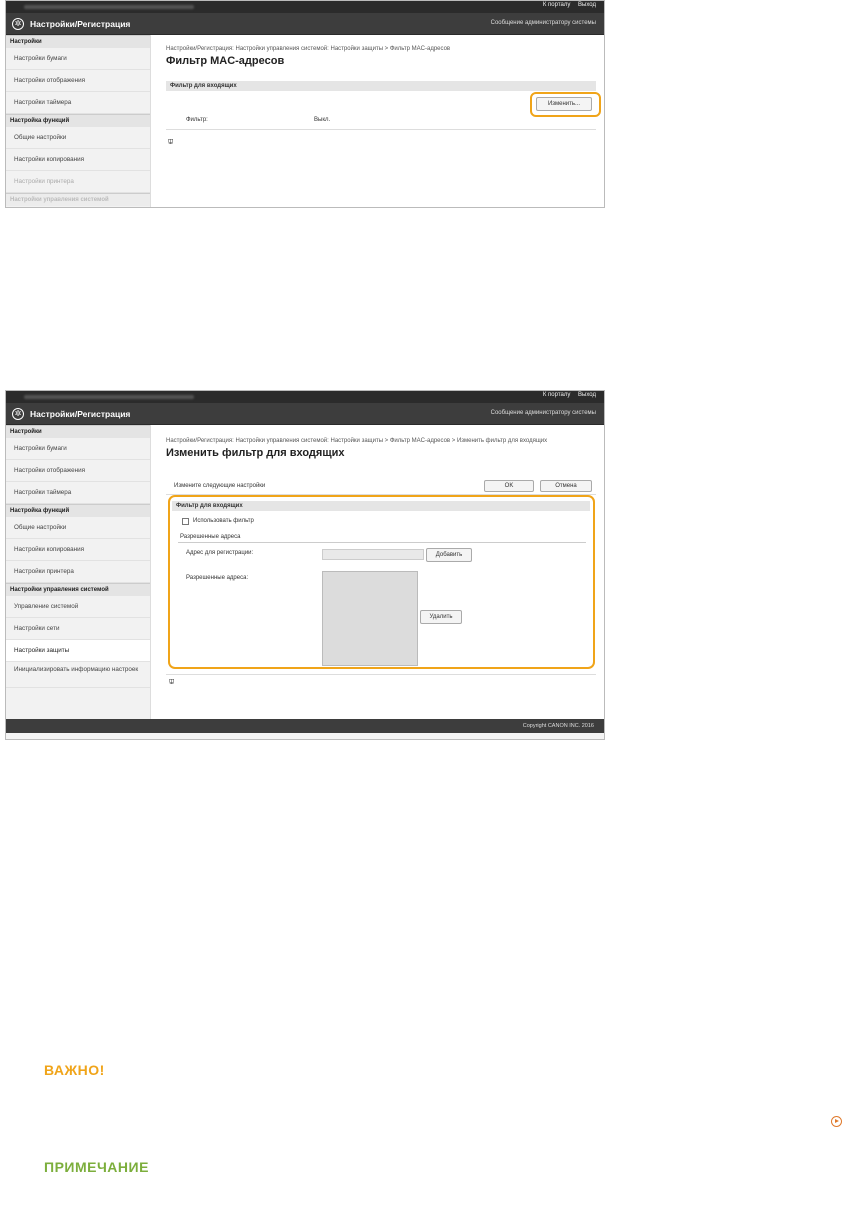 This screenshot has height=1208, width=850. What do you see at coordinates (78, 629) in the screenshot?
I see `sidebar-item-network: Настройки сети` at bounding box center [78, 629].